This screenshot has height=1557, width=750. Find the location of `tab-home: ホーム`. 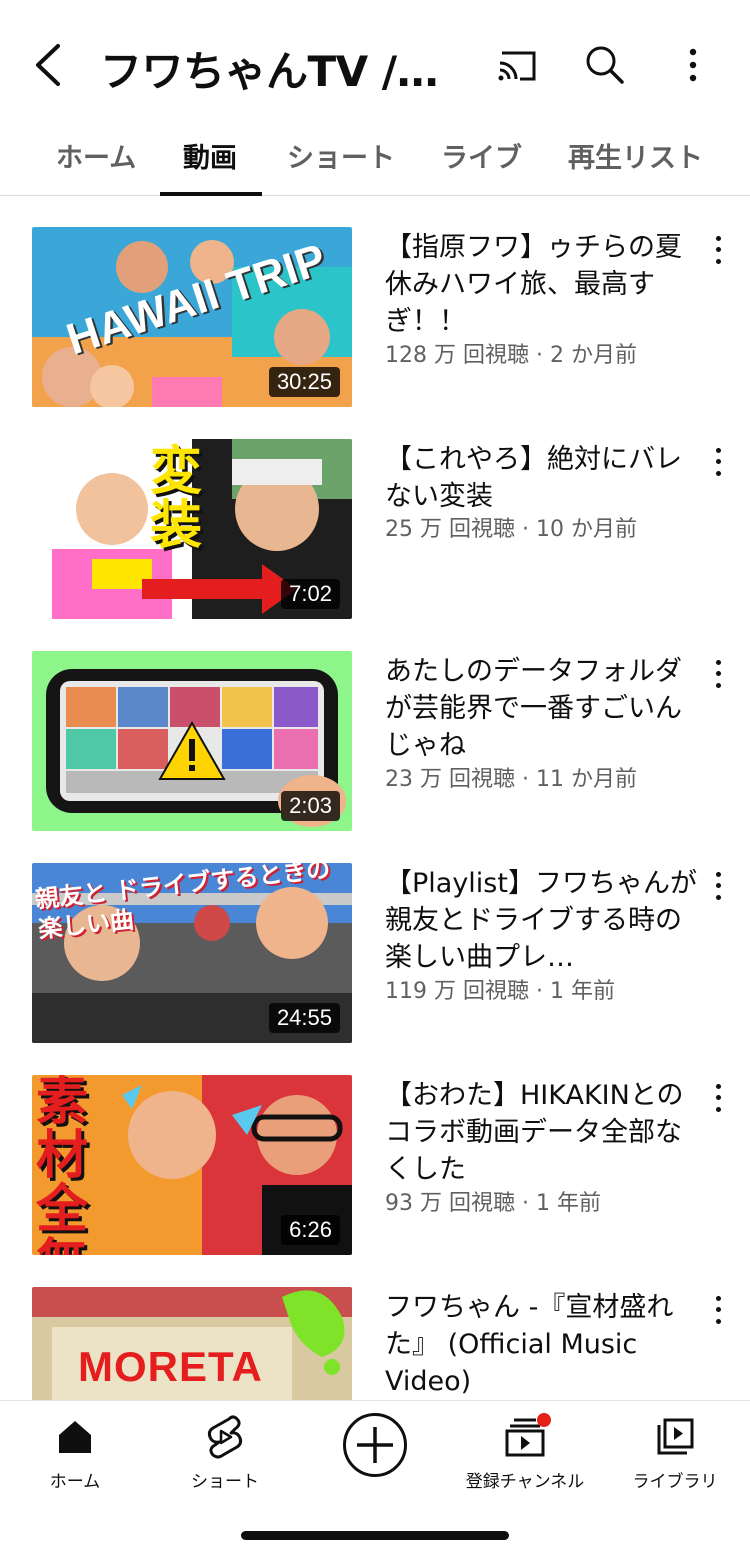

tab-home: ホーム is located at coordinates (96, 155).